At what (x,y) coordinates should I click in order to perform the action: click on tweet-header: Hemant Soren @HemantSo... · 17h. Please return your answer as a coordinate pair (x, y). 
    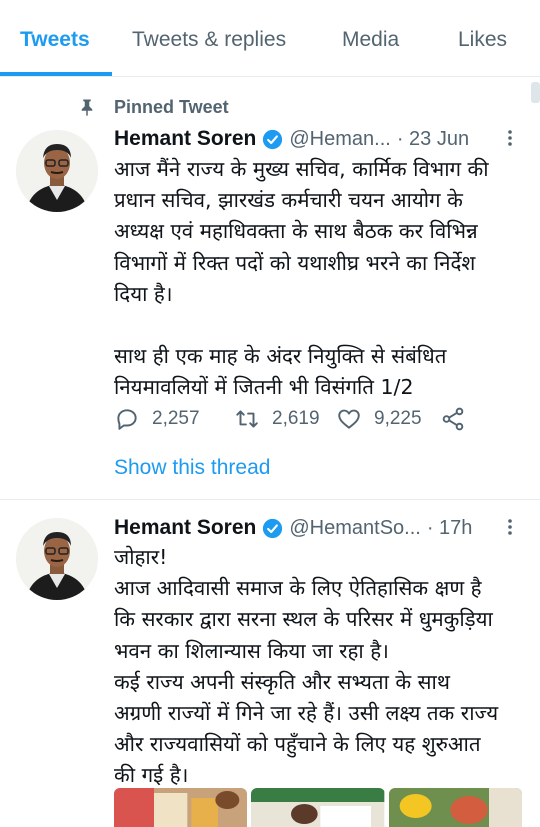
    Looking at the image, I should click on (293, 528).